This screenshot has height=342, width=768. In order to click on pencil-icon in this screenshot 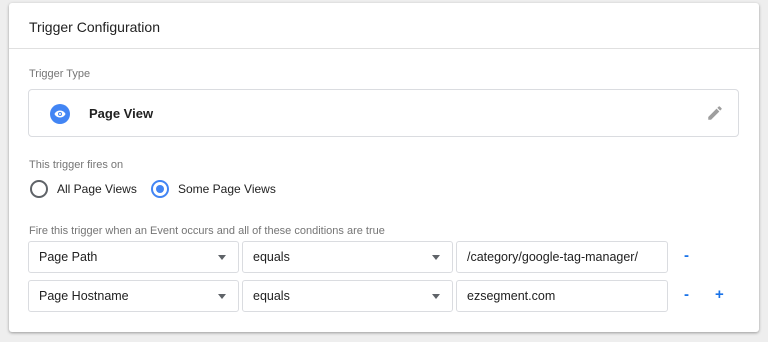, I will do `click(715, 113)`.